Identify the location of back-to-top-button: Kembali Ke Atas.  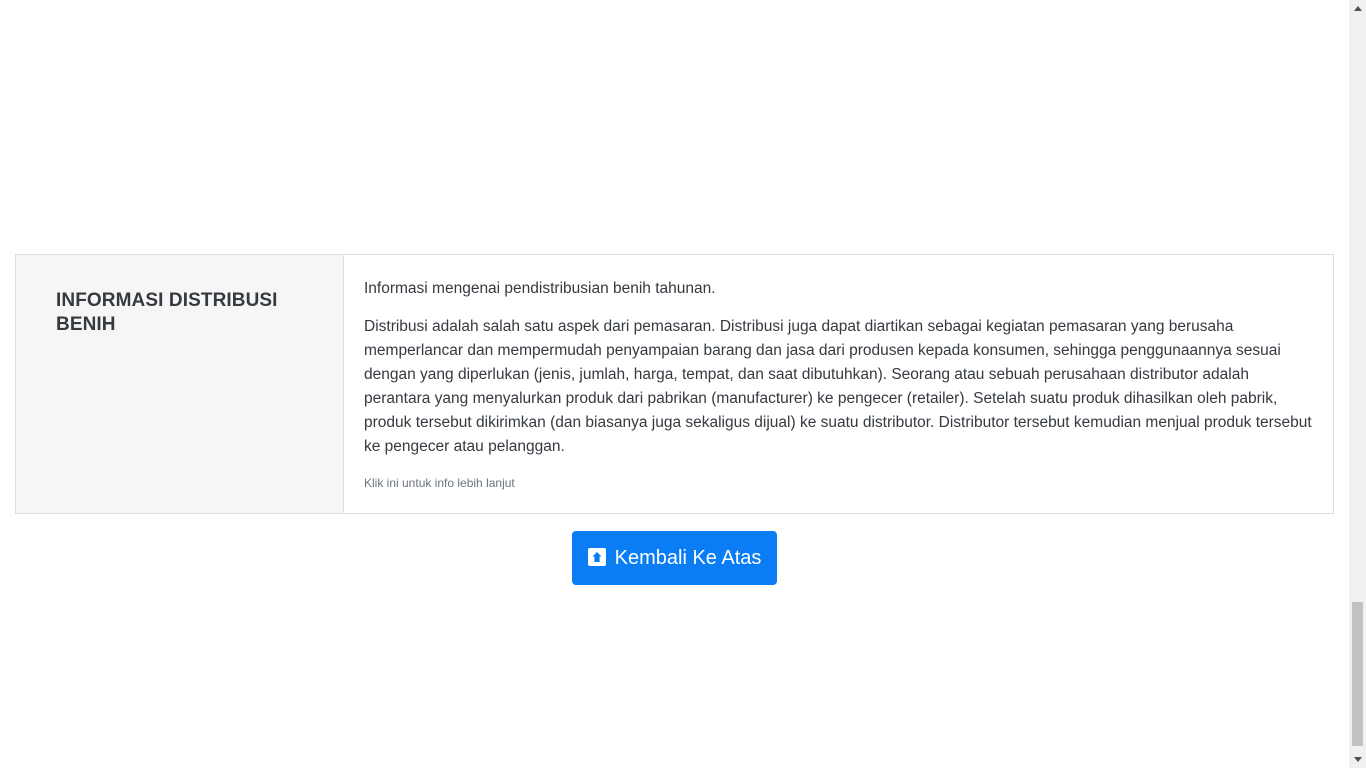
(674, 558).